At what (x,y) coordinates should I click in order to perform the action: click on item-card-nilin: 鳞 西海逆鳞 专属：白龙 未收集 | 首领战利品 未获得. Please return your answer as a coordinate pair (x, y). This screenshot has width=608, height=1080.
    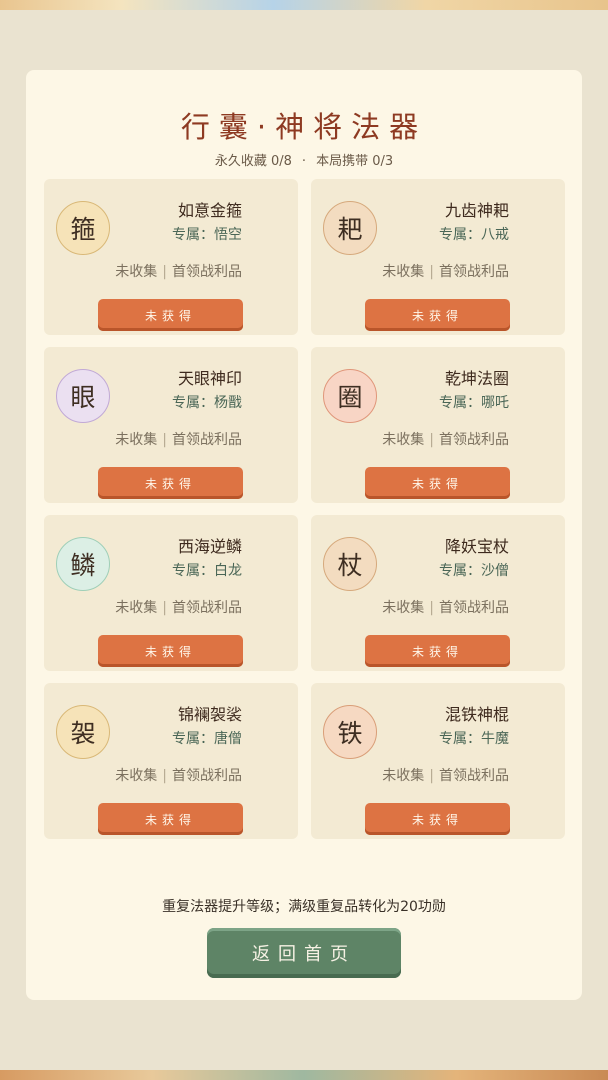
    Looking at the image, I should click on (171, 593).